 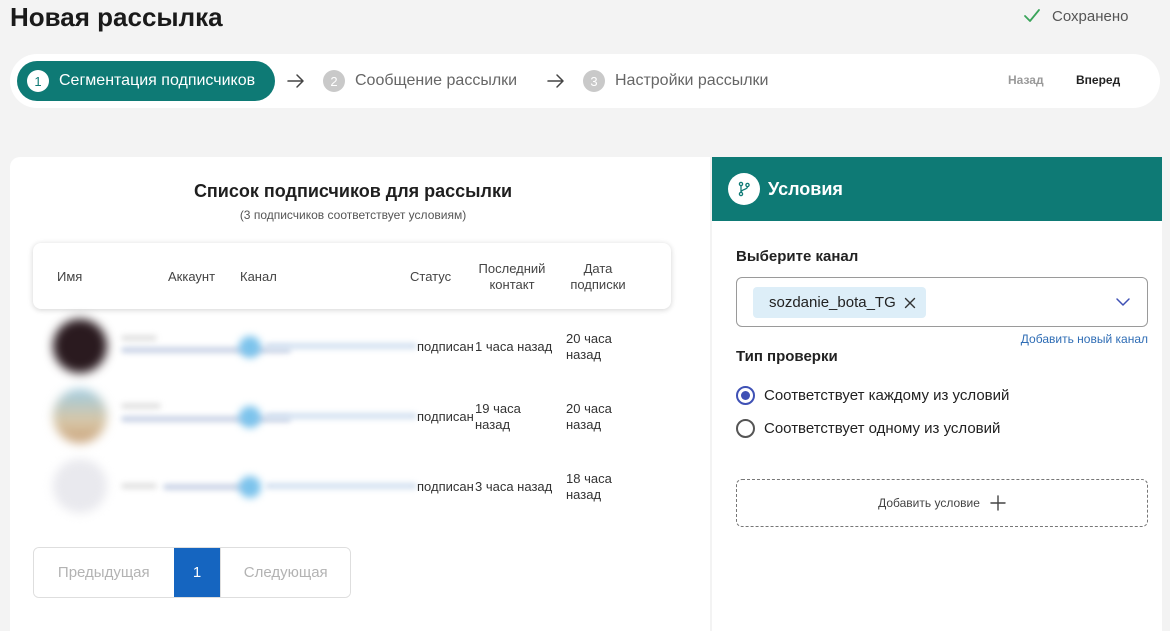 I want to click on add-condition-button: Добавить условие, so click(x=942, y=503).